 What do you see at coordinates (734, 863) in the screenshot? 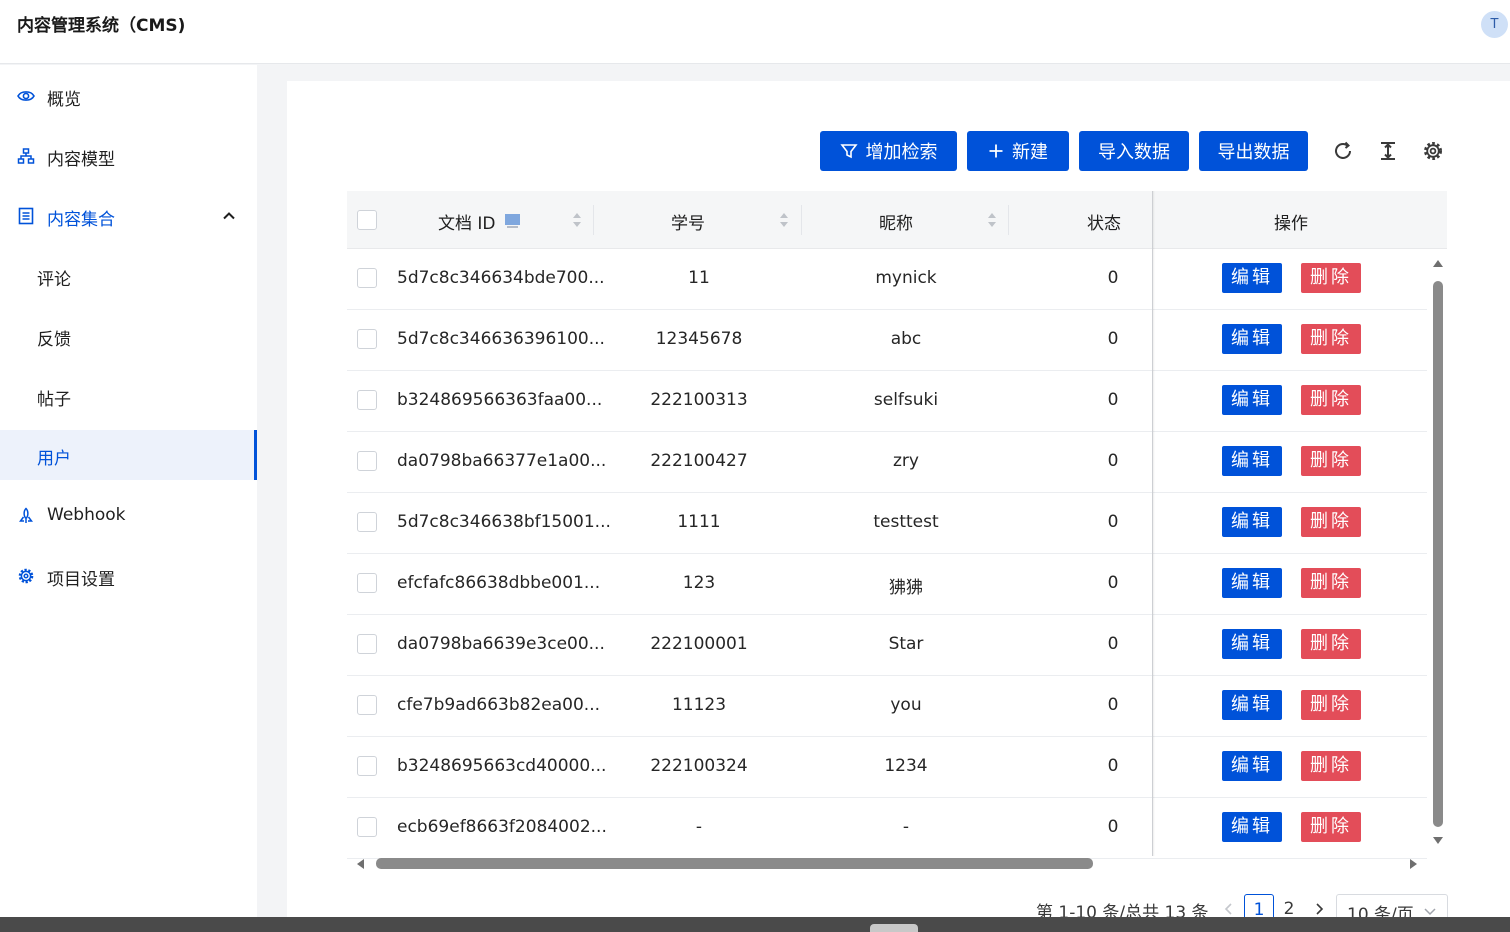
I see `horizontal-scrollbar-thumb` at bounding box center [734, 863].